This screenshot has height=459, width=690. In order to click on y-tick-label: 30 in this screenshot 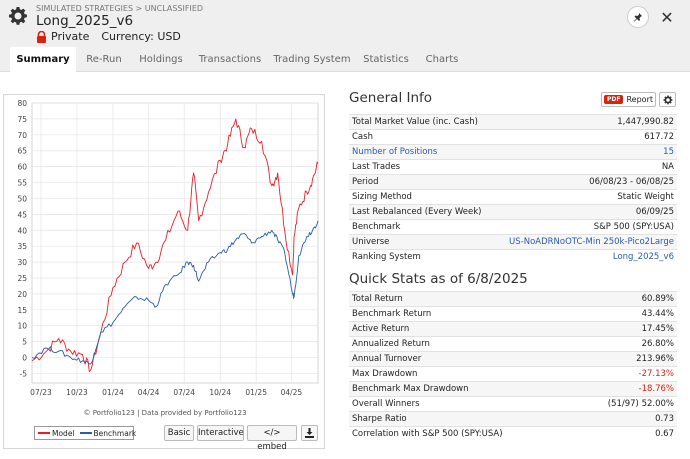, I will do `click(22, 262)`.